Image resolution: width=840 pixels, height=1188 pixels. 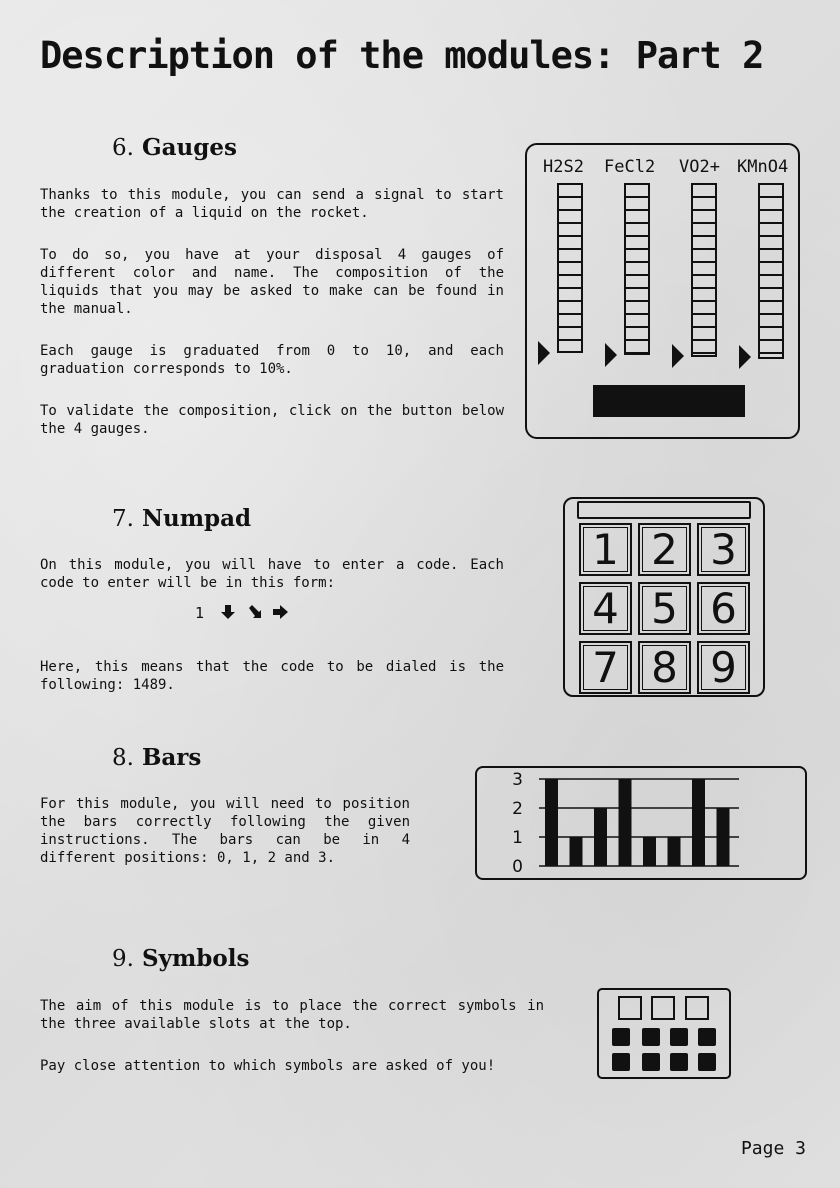 I want to click on down-right-arrow-icon, so click(x=255, y=611).